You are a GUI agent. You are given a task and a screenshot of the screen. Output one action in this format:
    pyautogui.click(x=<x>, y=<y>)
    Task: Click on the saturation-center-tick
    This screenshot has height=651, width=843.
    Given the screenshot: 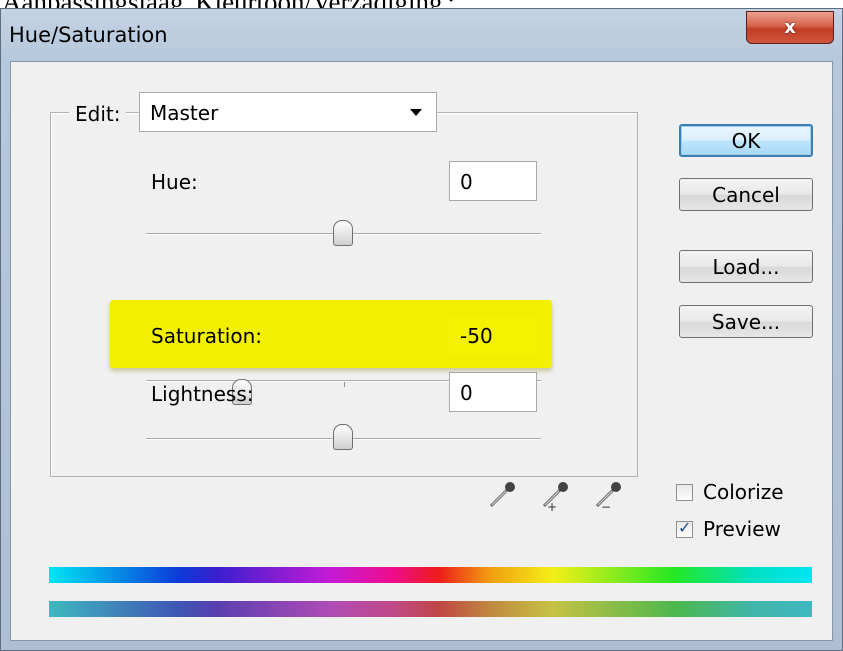 What is the action you would take?
    pyautogui.click(x=344, y=384)
    